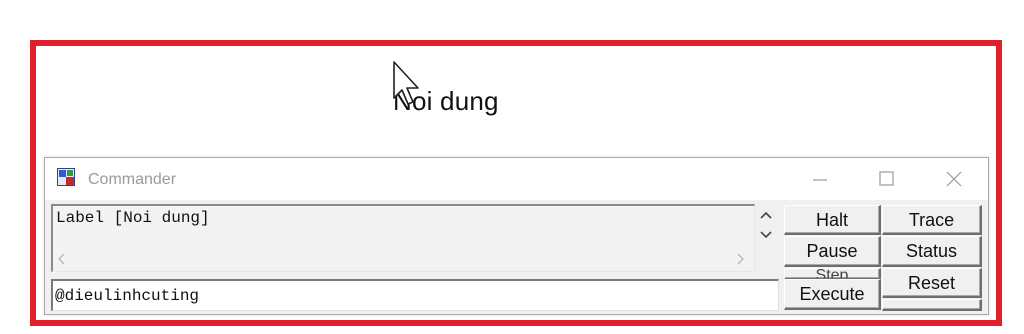 The image size is (1024, 334). What do you see at coordinates (932, 220) in the screenshot?
I see `trace-button: Trace` at bounding box center [932, 220].